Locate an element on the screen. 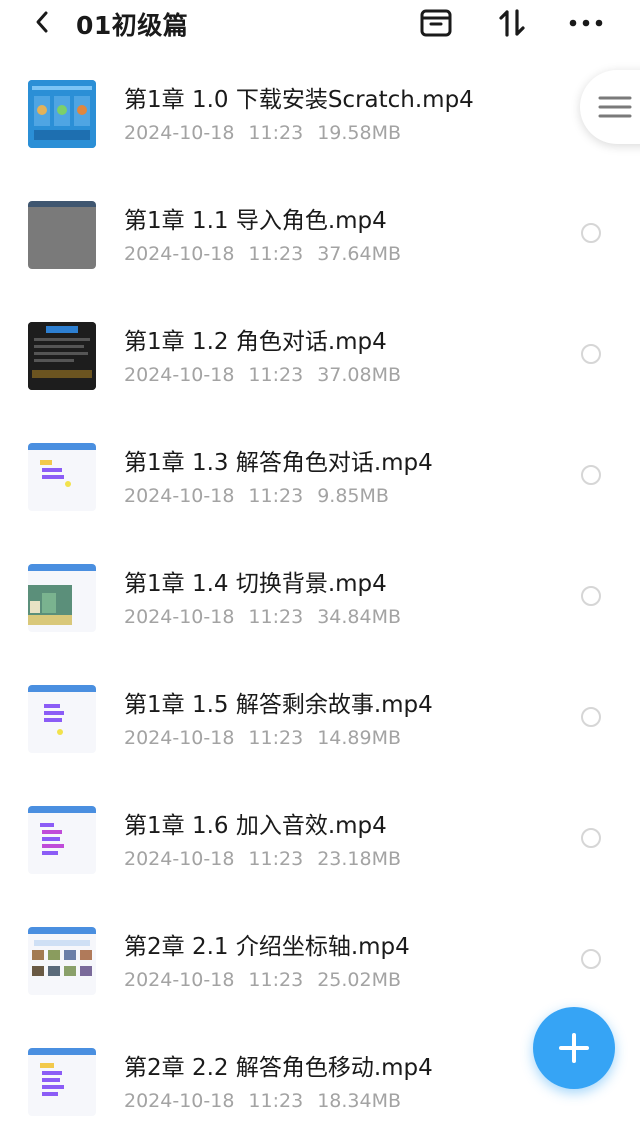 The width and height of the screenshot is (640, 1126). file-size: 37.64MB is located at coordinates (359, 254).